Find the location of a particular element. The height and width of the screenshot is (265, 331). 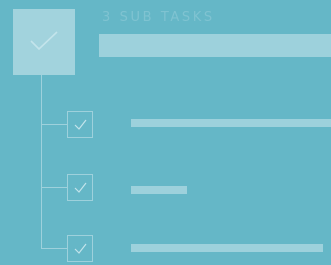

task-tree-trunk is located at coordinates (41, 162).